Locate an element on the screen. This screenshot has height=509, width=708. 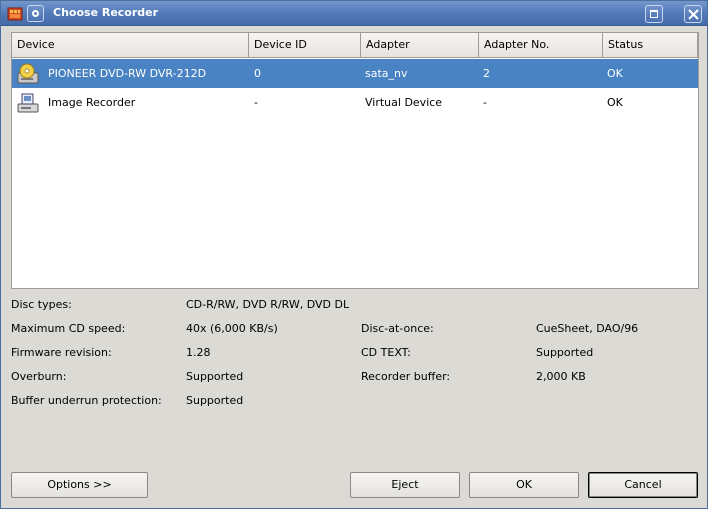
window-title: Choose Recorder is located at coordinates (106, 12).